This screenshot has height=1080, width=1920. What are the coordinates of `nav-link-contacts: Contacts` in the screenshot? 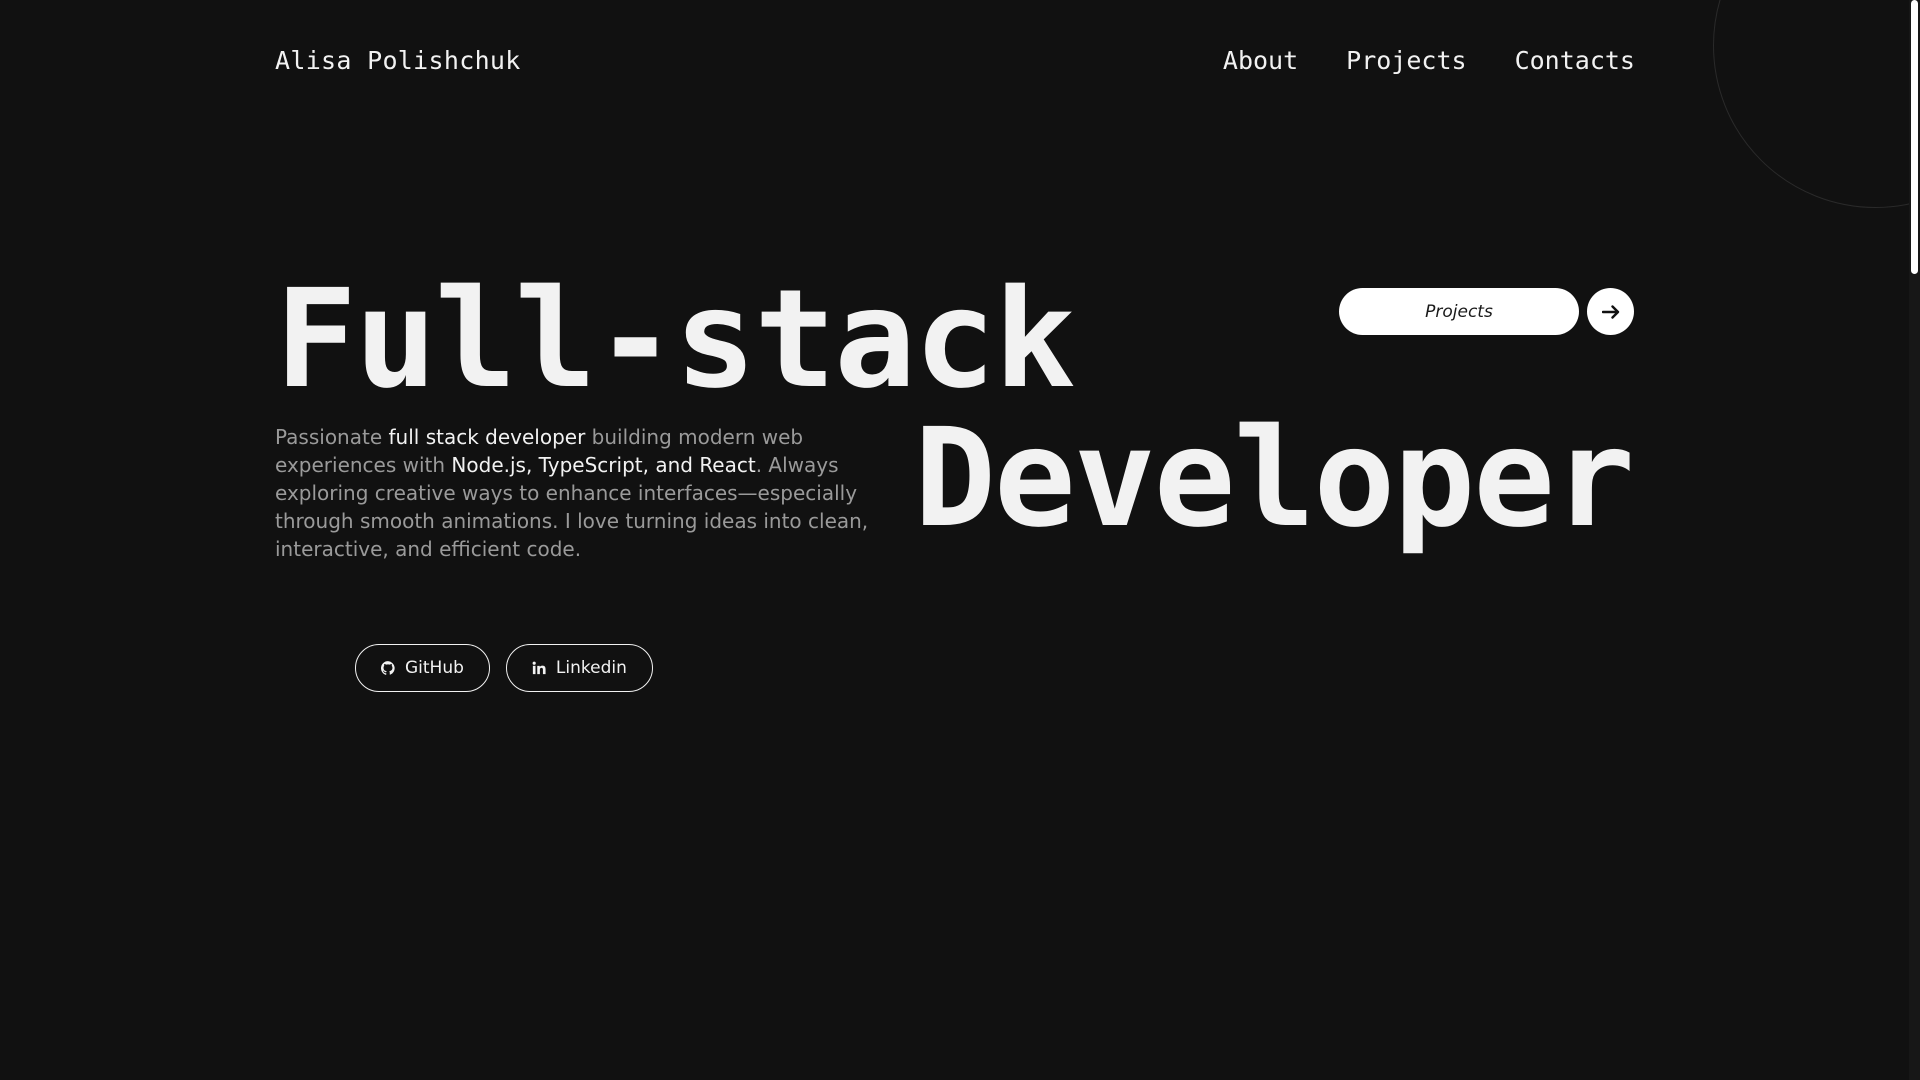 It's located at (1575, 60).